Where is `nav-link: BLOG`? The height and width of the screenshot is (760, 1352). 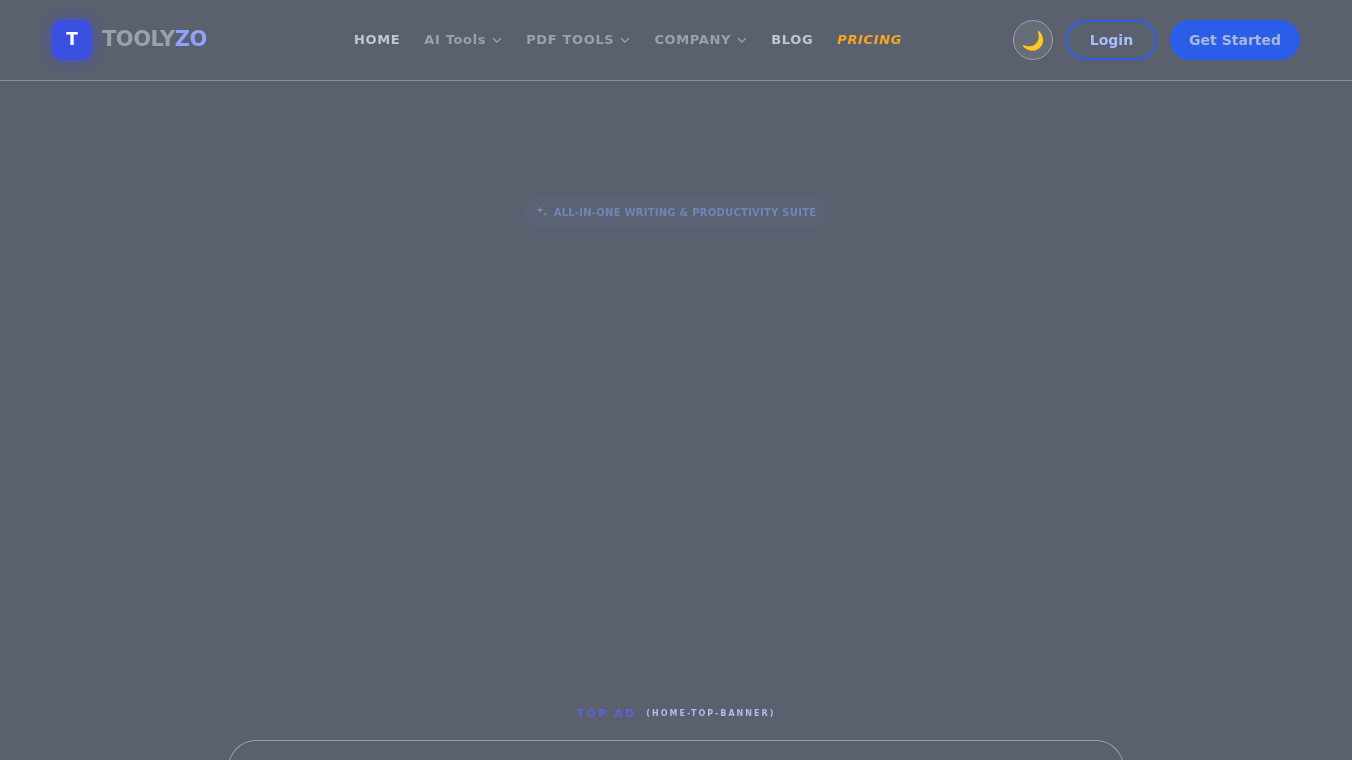 nav-link: BLOG is located at coordinates (792, 40).